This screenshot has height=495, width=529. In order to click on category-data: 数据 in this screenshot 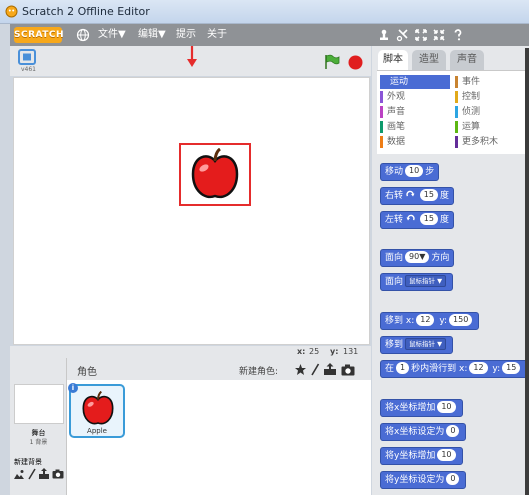, I will do `click(415, 142)`.